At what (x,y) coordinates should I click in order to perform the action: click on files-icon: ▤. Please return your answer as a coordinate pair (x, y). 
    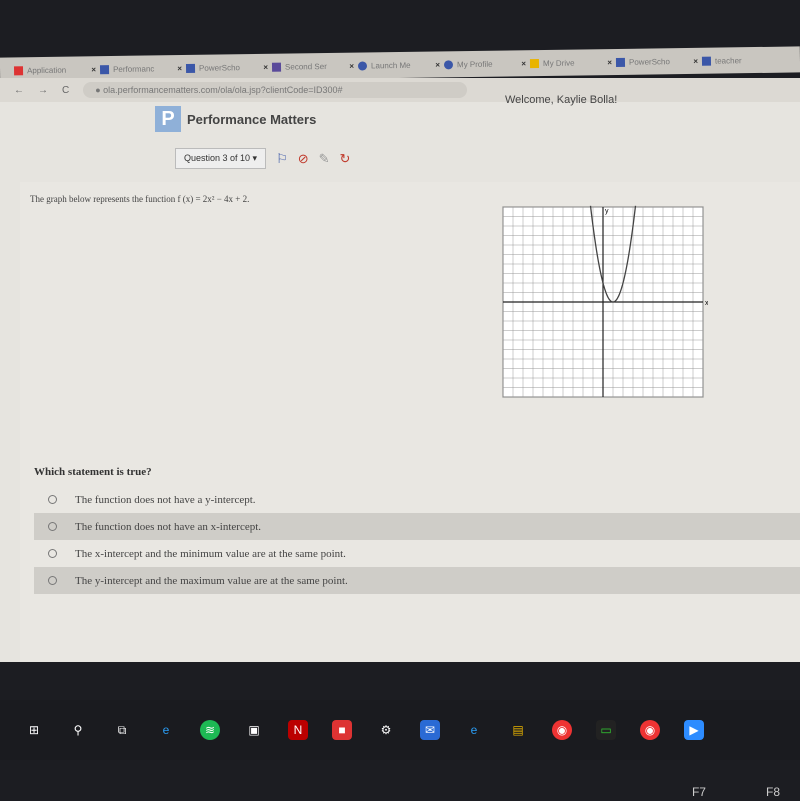
    Looking at the image, I should click on (518, 730).